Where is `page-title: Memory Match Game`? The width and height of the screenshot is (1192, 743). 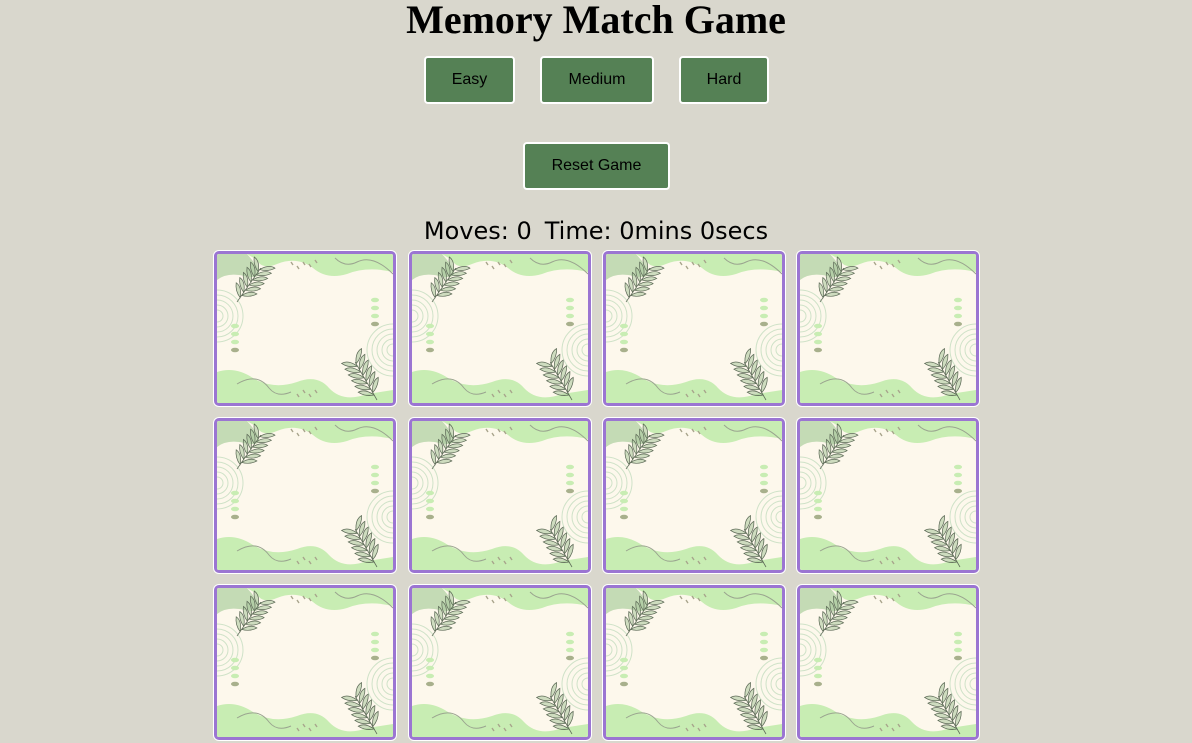
page-title: Memory Match Game is located at coordinates (596, 21).